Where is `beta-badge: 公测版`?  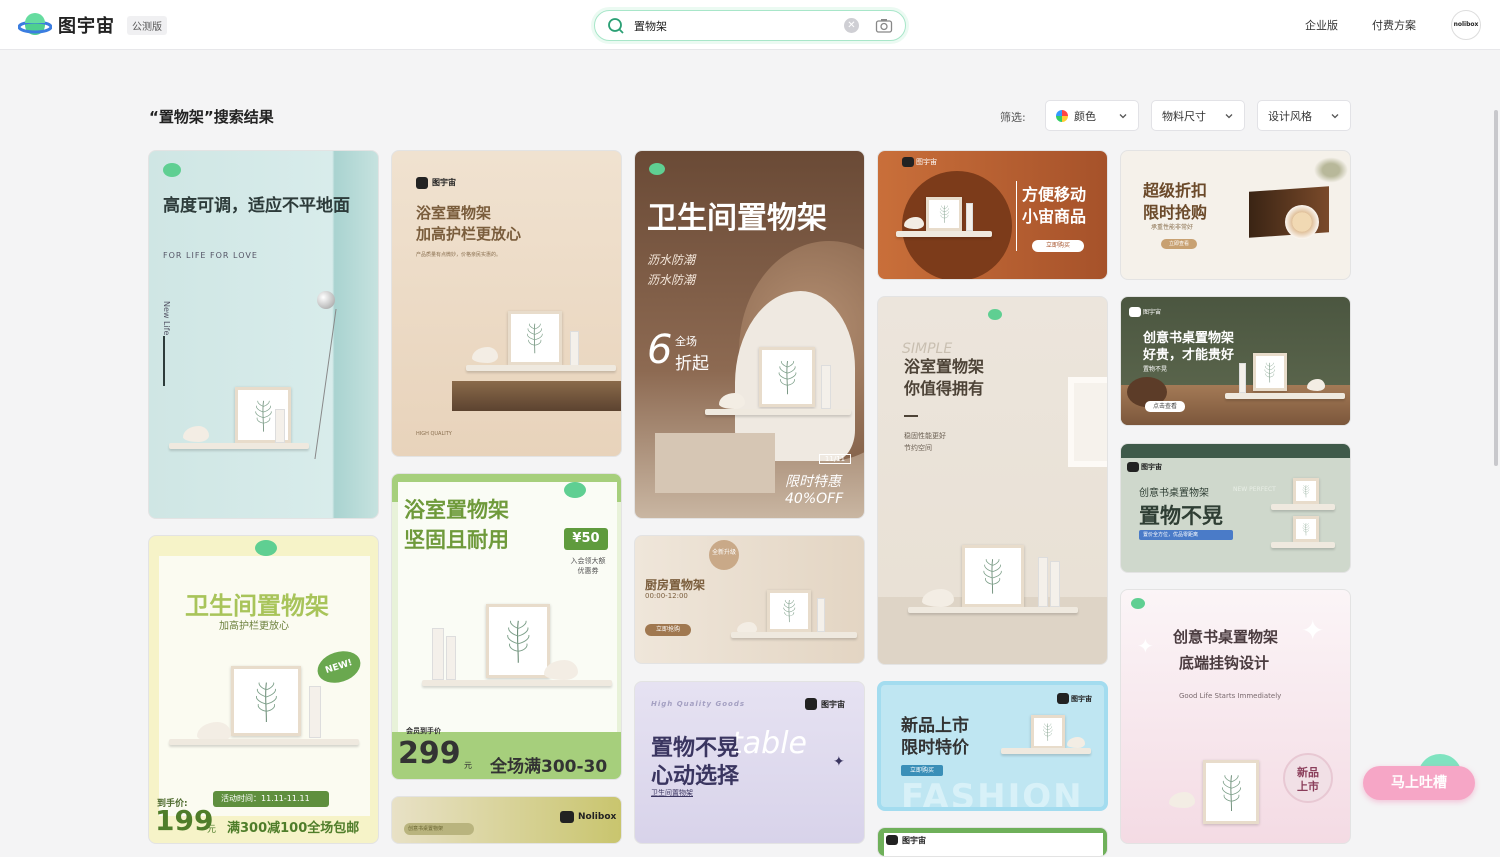
beta-badge: 公测版 is located at coordinates (147, 25).